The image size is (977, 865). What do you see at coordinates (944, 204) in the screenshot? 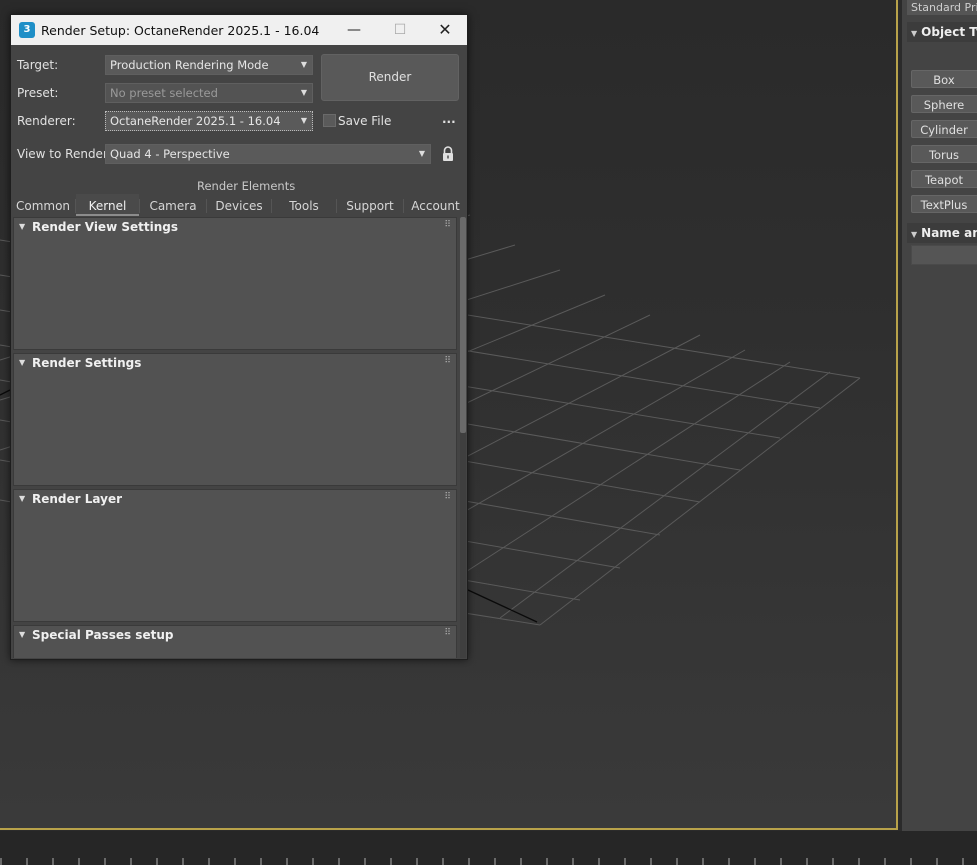
I see `textplus-button: TextPlus` at bounding box center [944, 204].